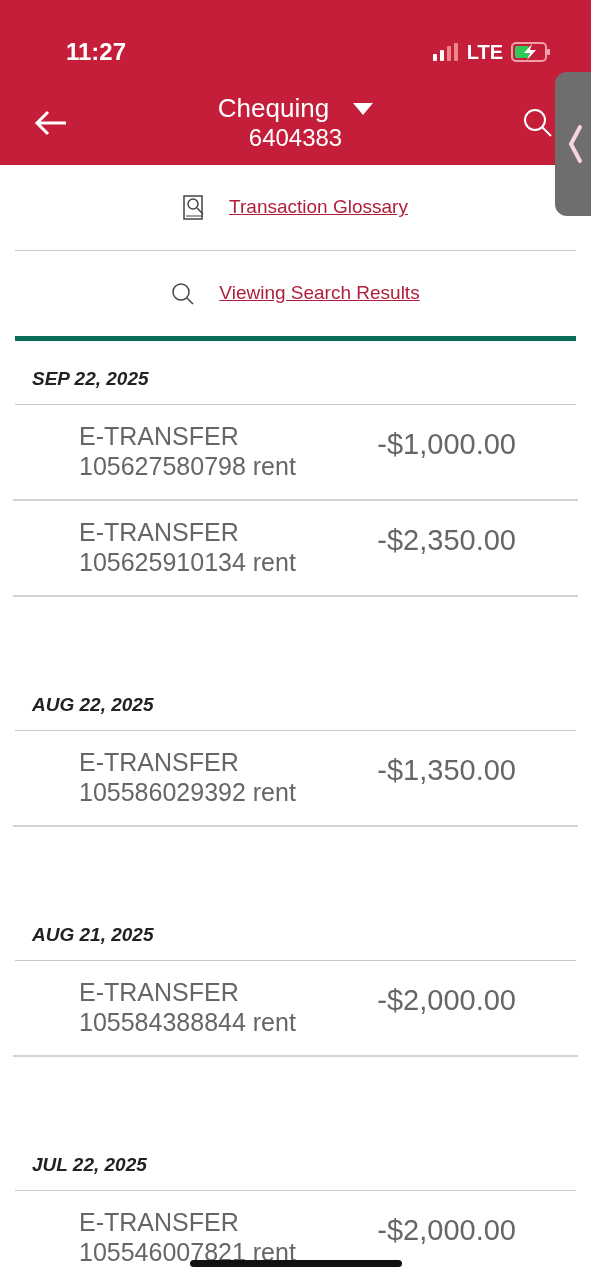  Describe the element at coordinates (319, 293) in the screenshot. I see `link: Viewing Search Results` at that location.